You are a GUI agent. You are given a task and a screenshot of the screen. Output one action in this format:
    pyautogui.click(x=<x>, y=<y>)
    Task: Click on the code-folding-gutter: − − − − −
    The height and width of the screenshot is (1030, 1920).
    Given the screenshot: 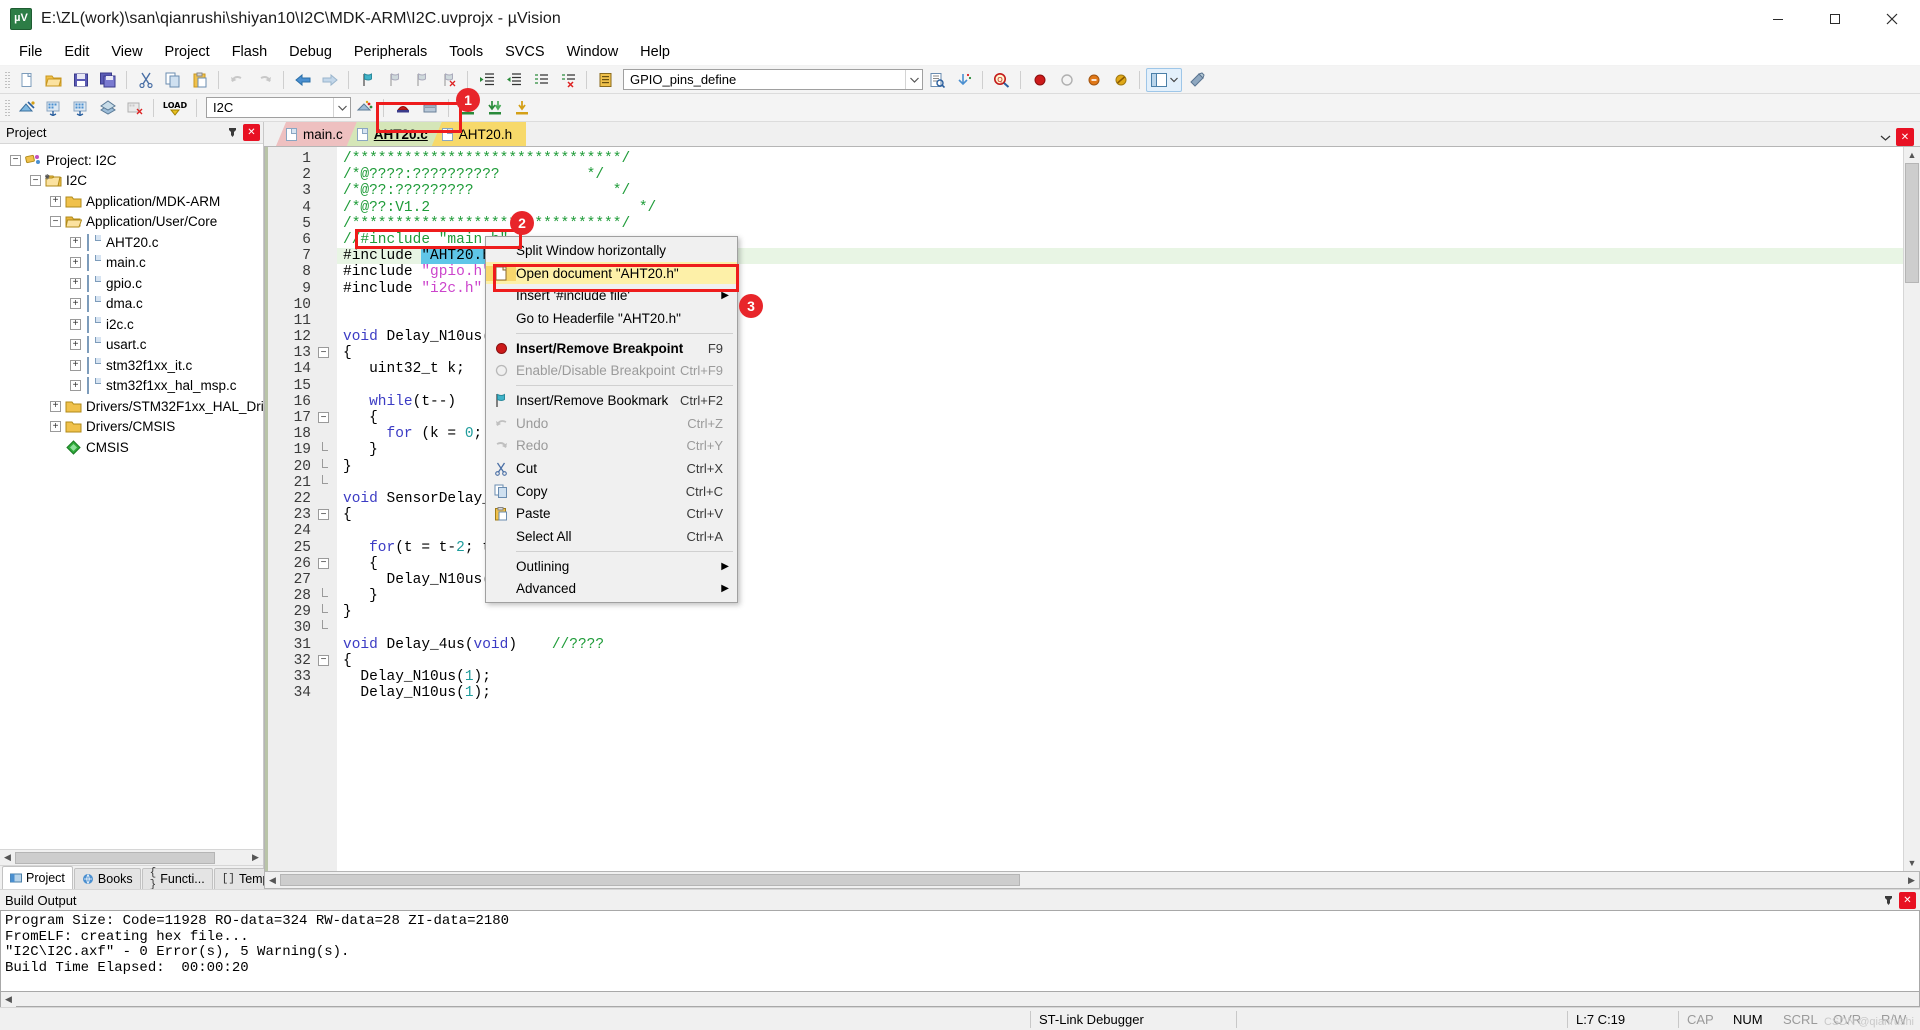 What is the action you would take?
    pyautogui.click(x=327, y=509)
    